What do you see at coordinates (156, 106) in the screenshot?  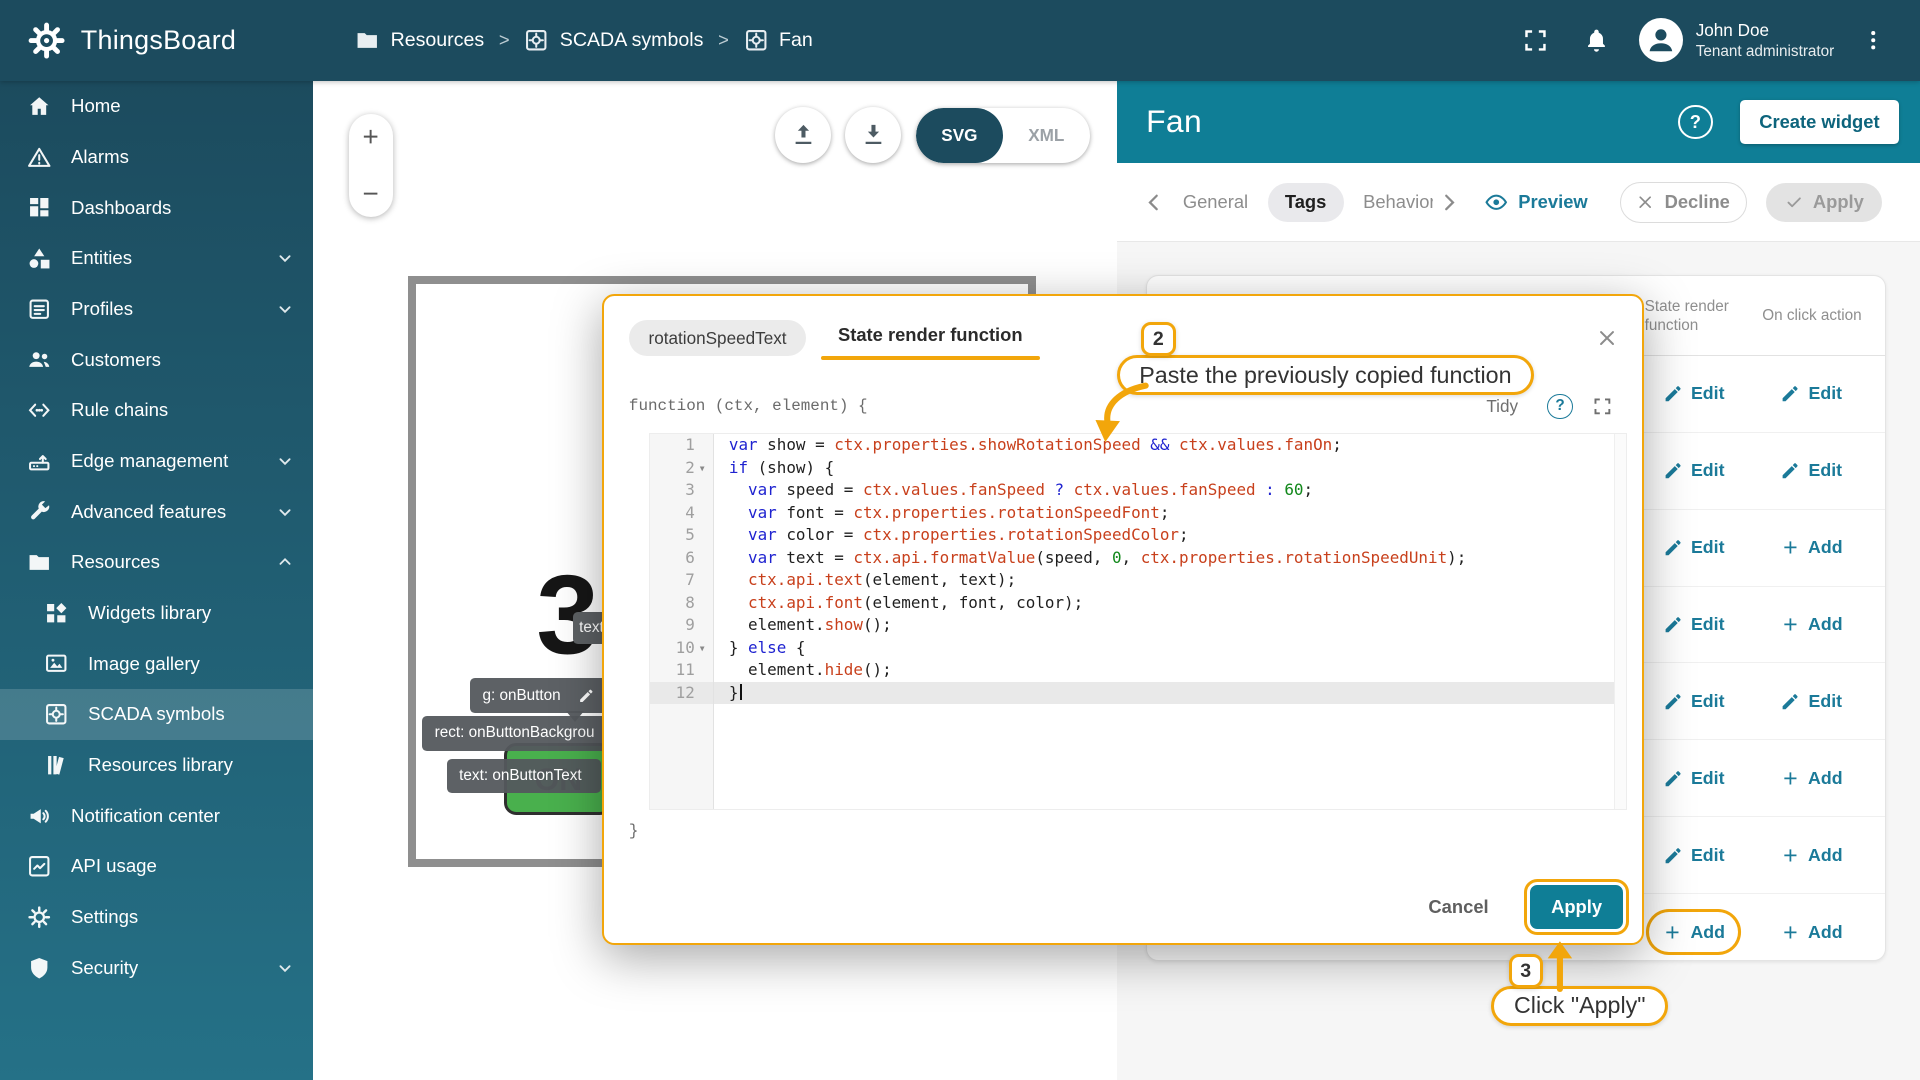 I see `sidebar-item-home: Home` at bounding box center [156, 106].